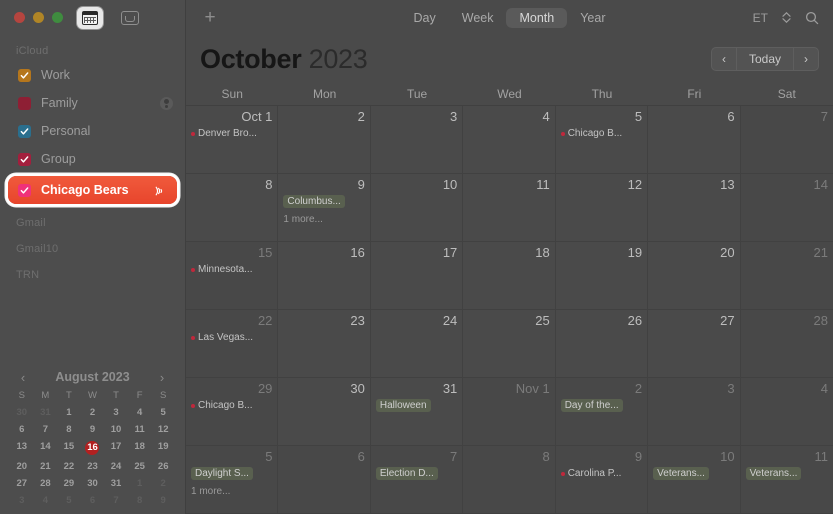 The image size is (833, 514). Describe the element at coordinates (417, 343) in the screenshot. I see `calendar-day-cell: 24` at that location.